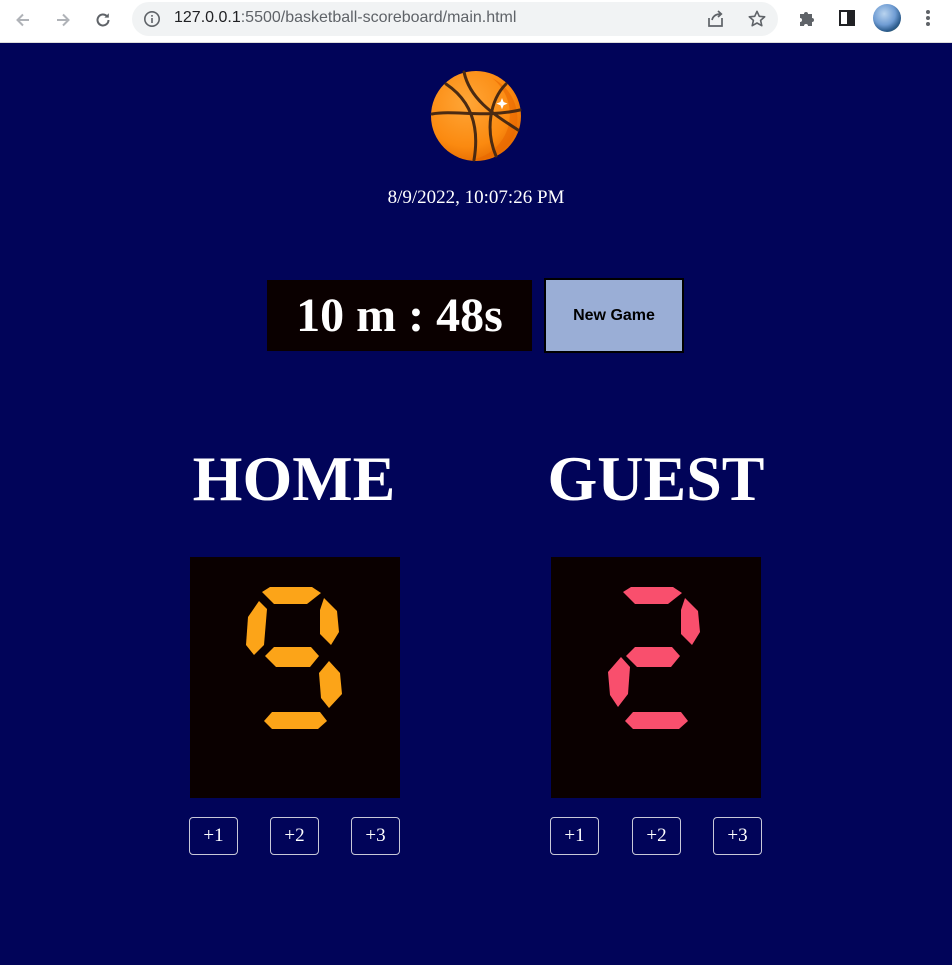 This screenshot has height=965, width=952. I want to click on extensions-button, so click(807, 18).